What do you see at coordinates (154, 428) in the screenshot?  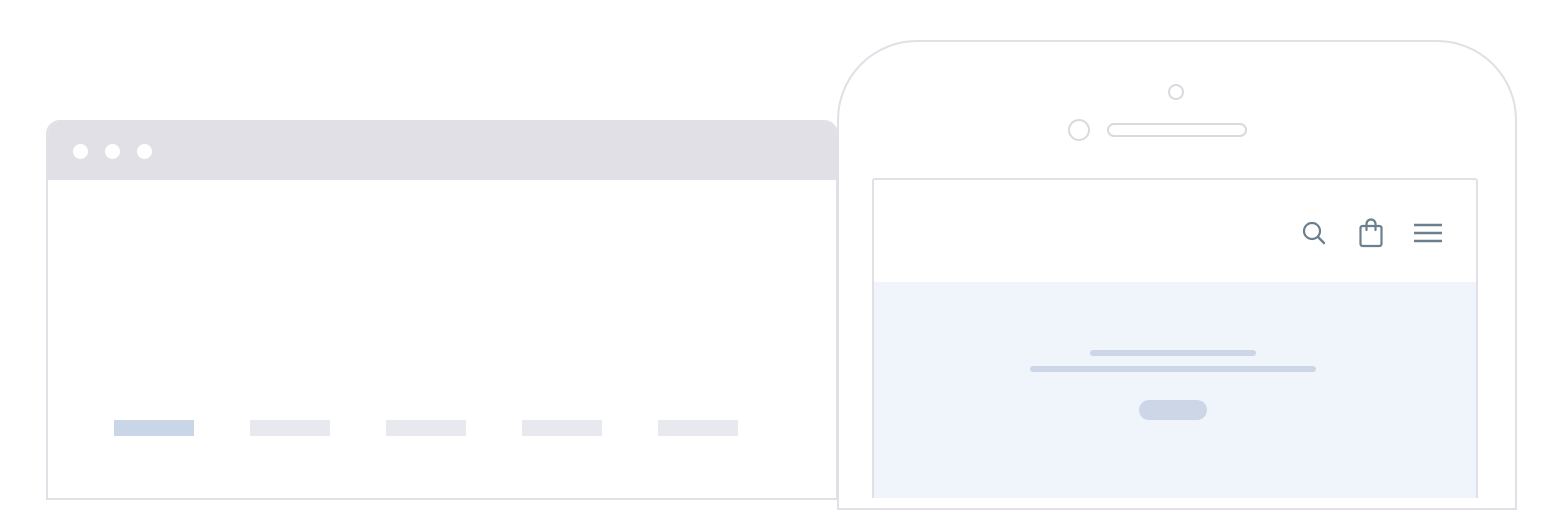 I see `nav-placeholder-active` at bounding box center [154, 428].